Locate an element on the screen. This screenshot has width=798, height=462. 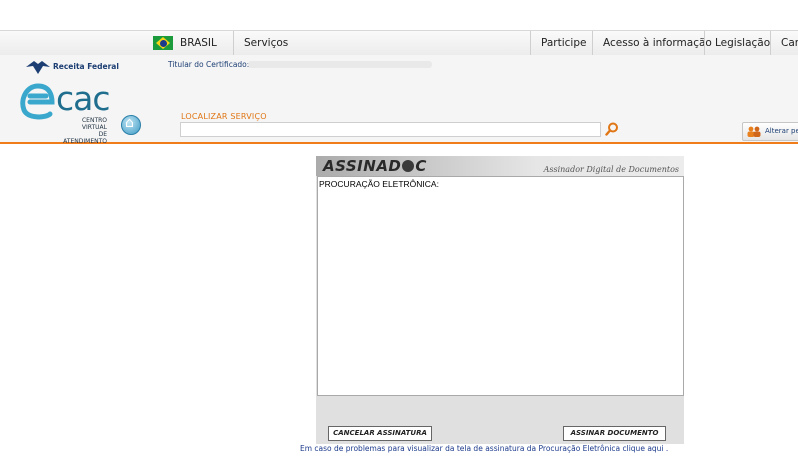
govbar-brasil-link: BRASIL is located at coordinates (198, 43).